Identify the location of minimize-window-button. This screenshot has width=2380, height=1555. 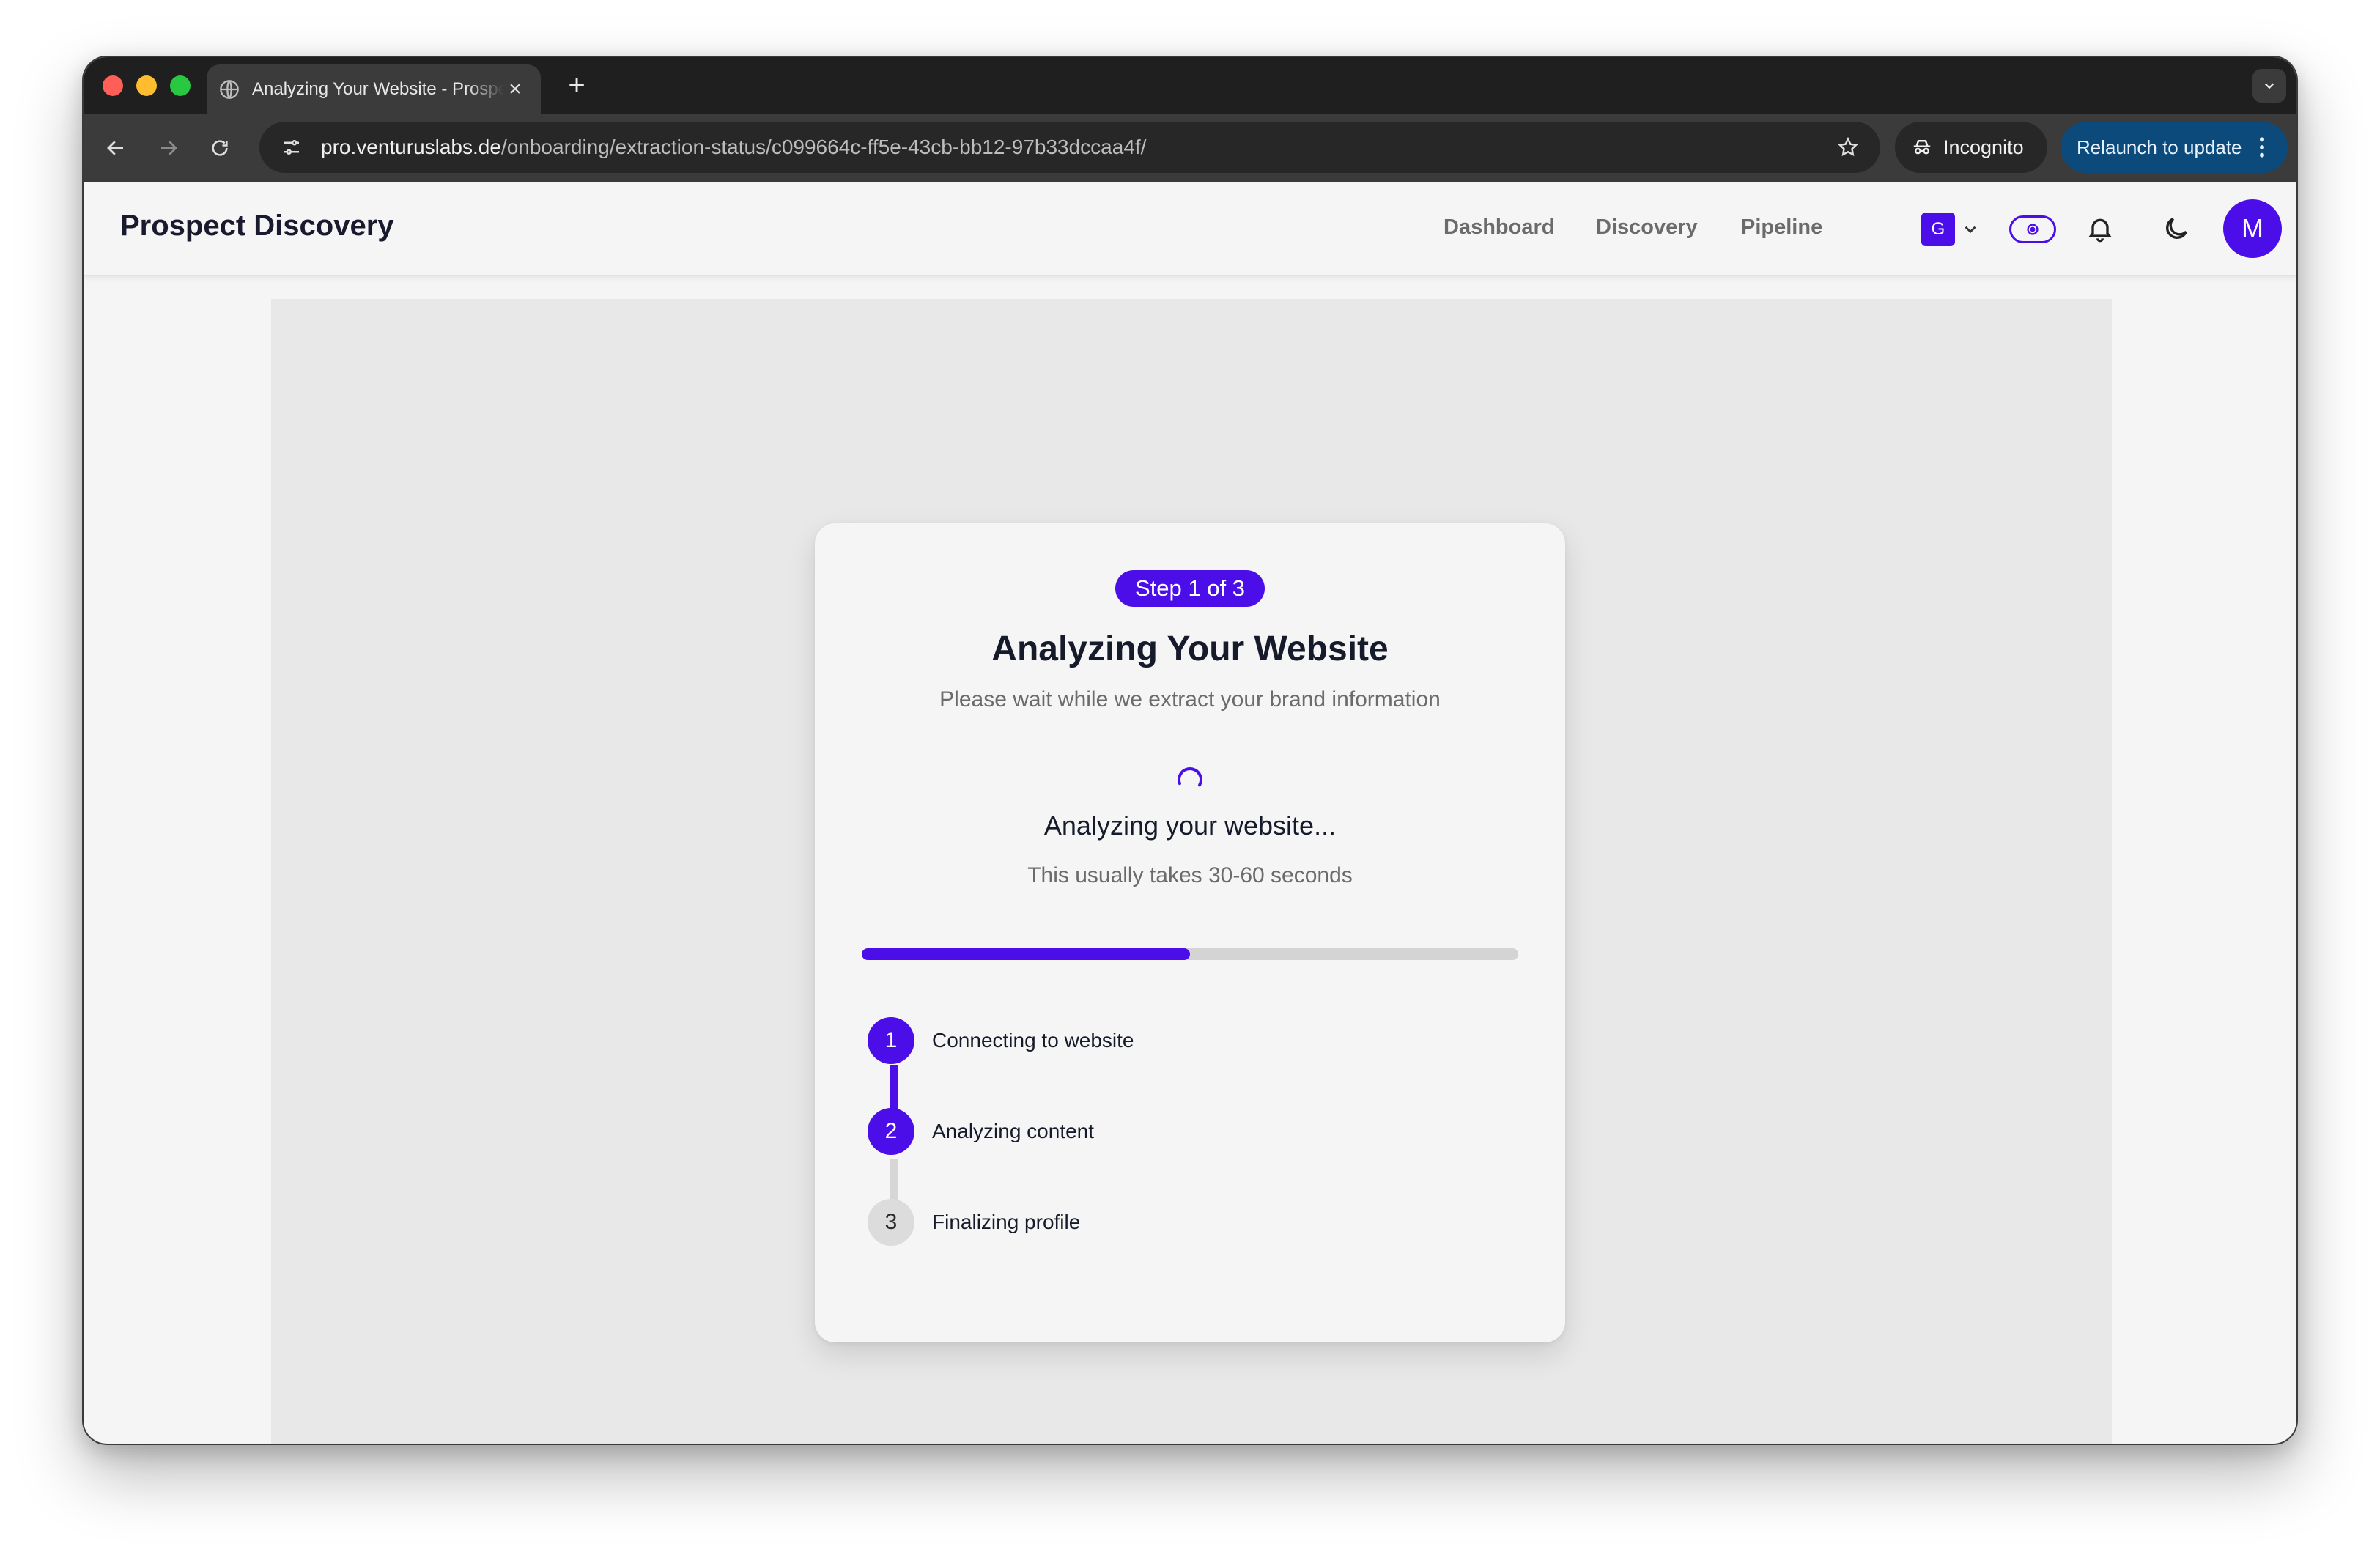
(146, 85).